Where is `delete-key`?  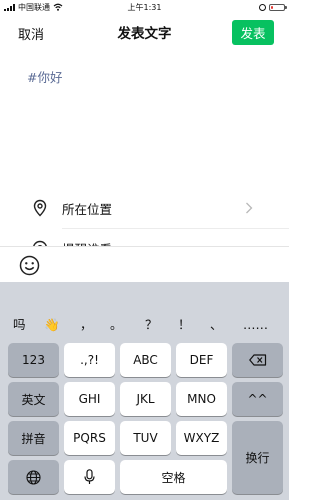 delete-key is located at coordinates (257, 360).